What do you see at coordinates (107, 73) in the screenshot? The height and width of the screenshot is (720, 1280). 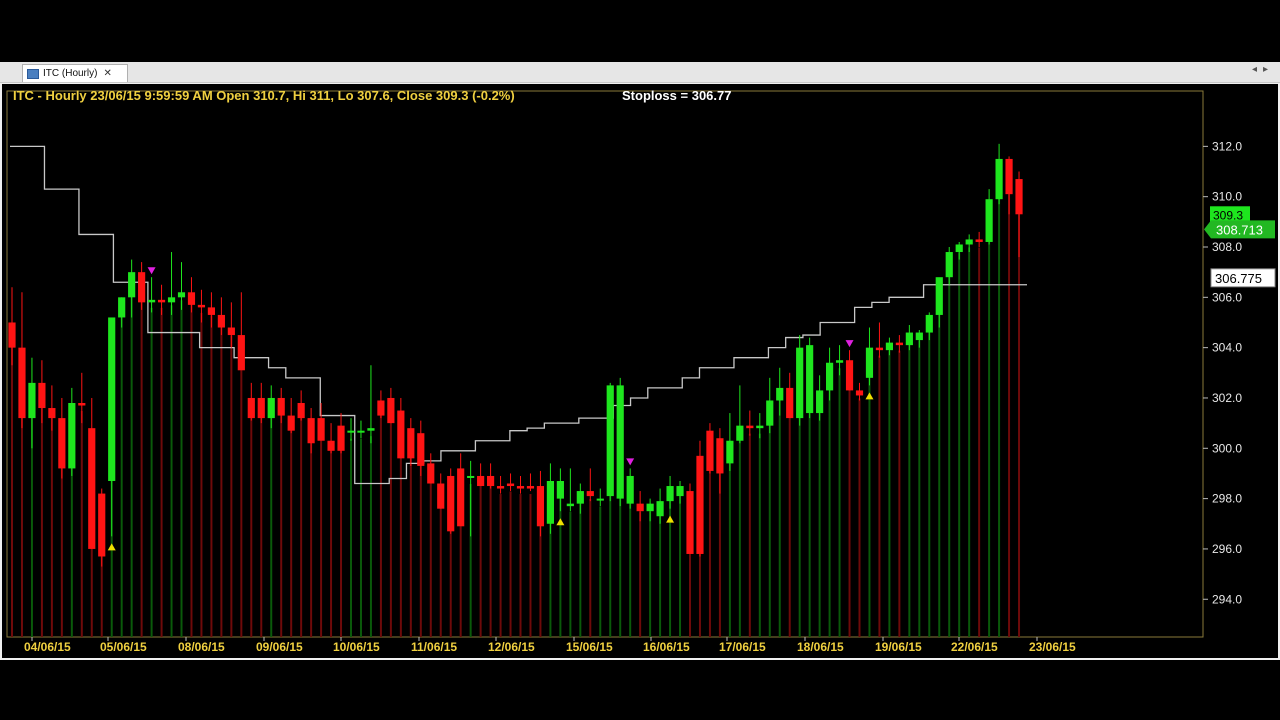 I see `close-icon: ✕` at bounding box center [107, 73].